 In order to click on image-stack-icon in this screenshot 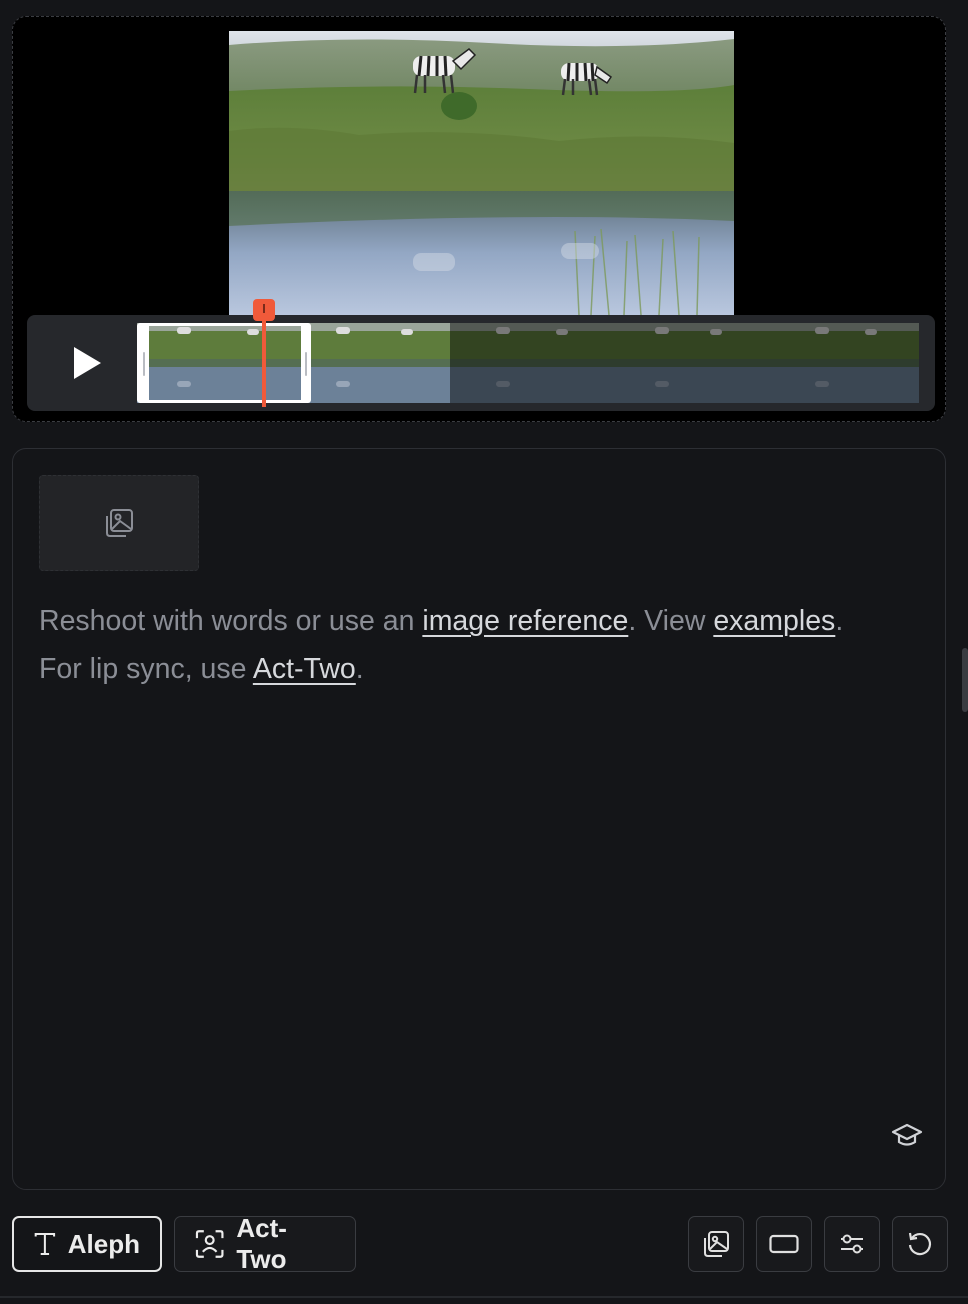, I will do `click(119, 523)`.